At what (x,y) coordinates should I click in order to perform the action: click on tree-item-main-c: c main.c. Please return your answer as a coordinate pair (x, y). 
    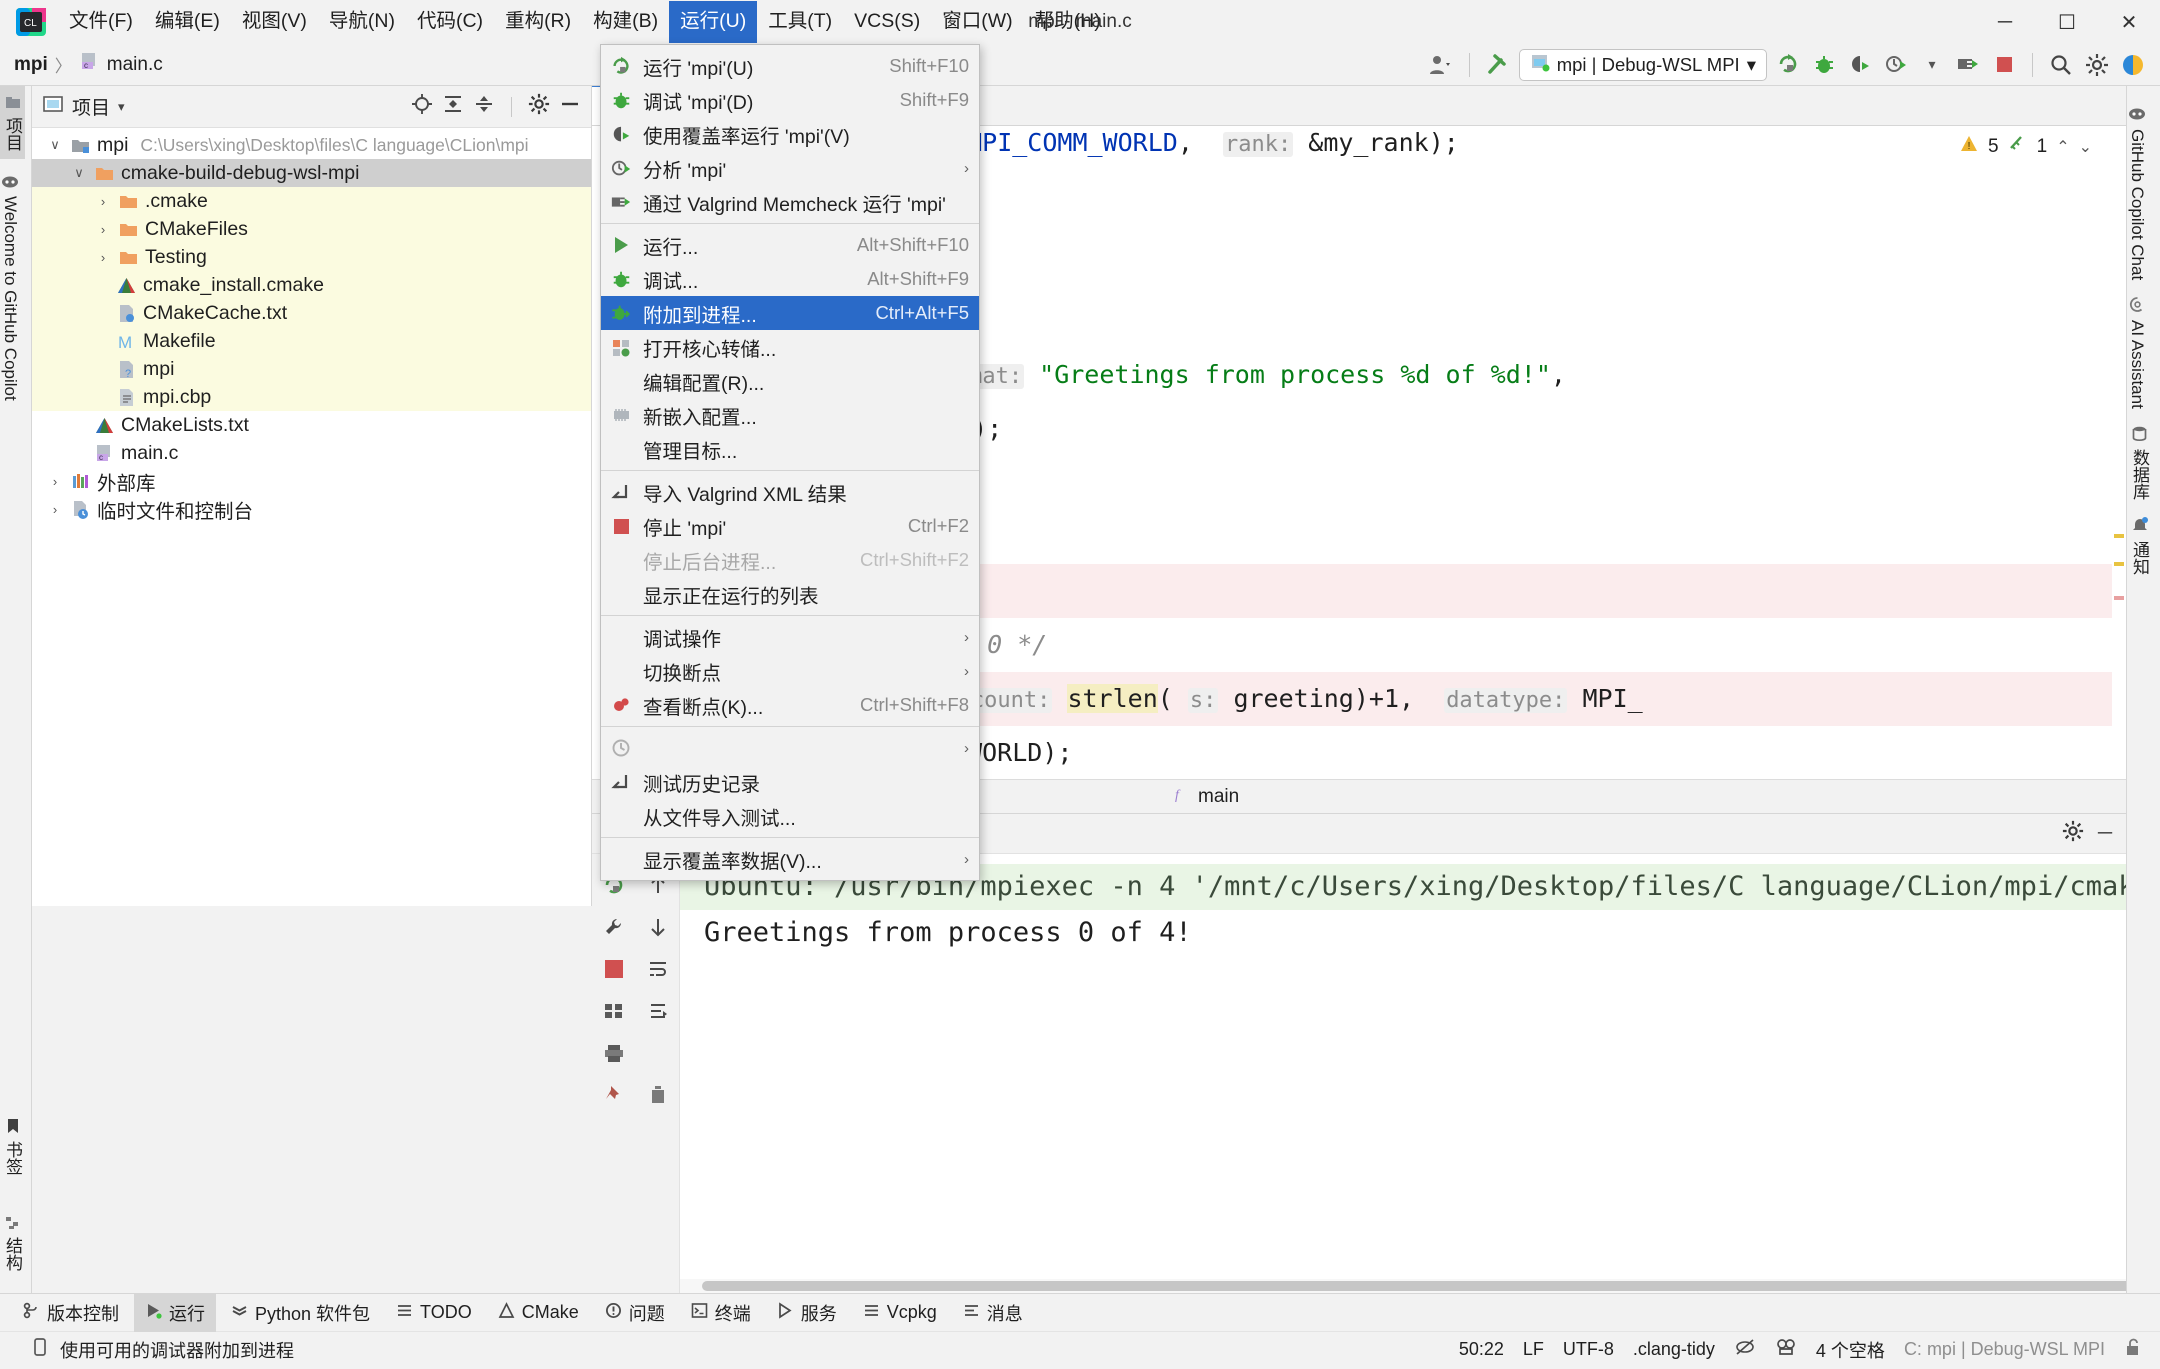
    Looking at the image, I should click on (311, 453).